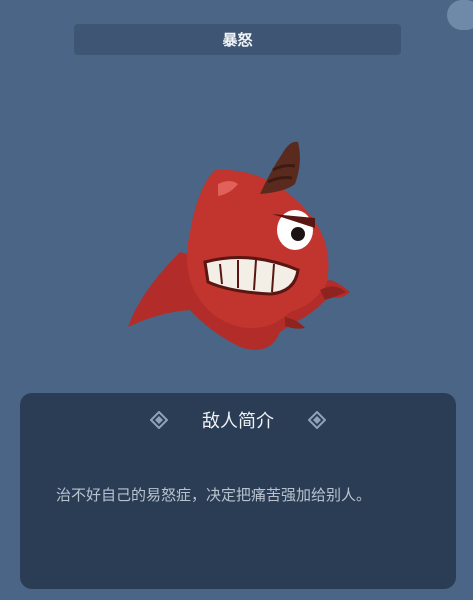  I want to click on info-title-row: 敌人简介, so click(238, 420).